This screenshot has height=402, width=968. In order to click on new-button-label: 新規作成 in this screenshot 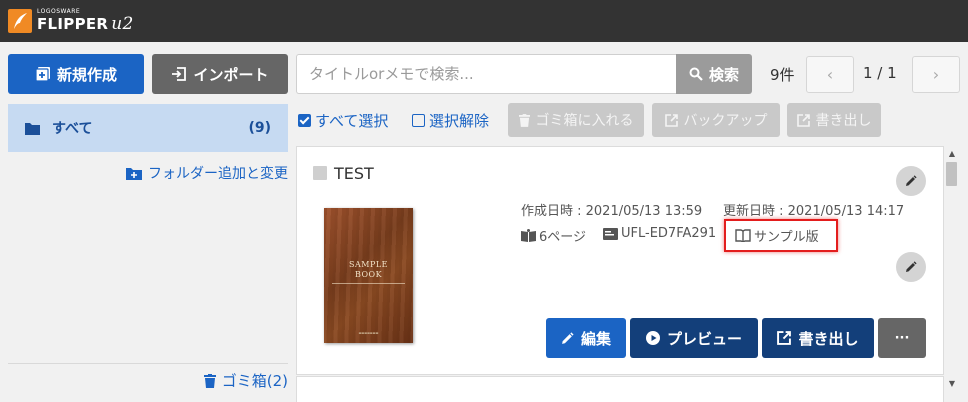, I will do `click(86, 74)`.